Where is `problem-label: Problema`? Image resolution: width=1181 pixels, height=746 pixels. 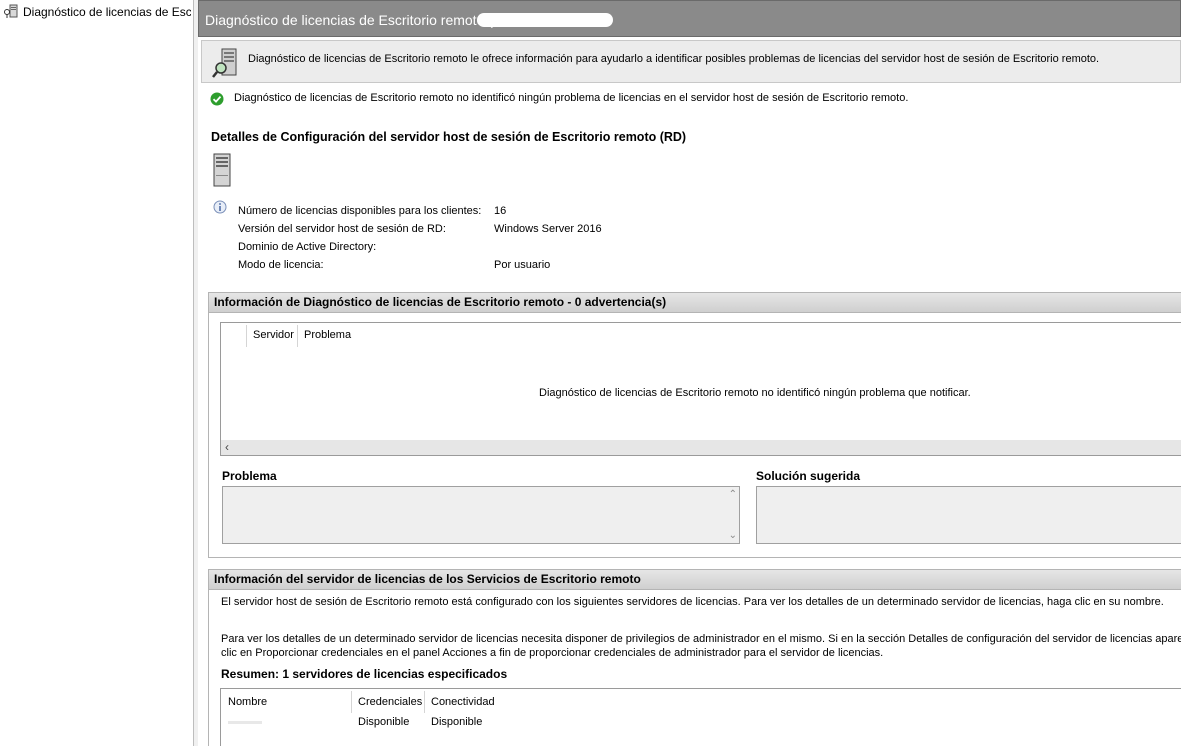 problem-label: Problema is located at coordinates (249, 476).